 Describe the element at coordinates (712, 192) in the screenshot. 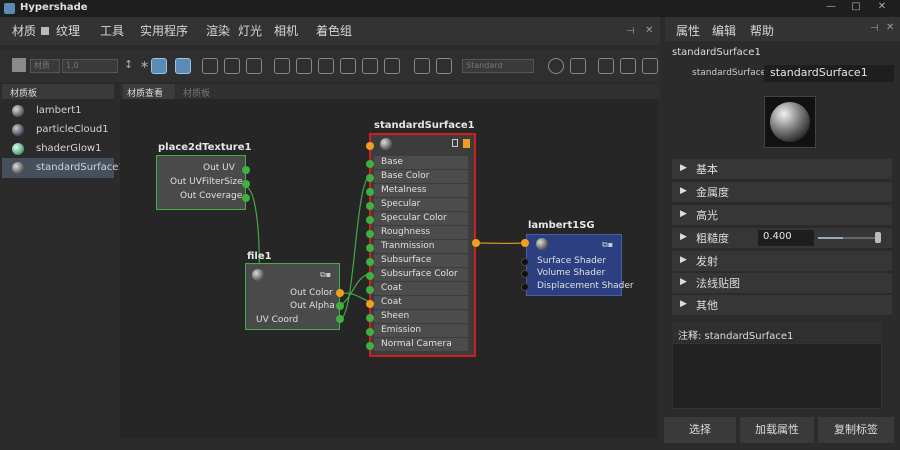

I see `section-label: 金属度` at that location.